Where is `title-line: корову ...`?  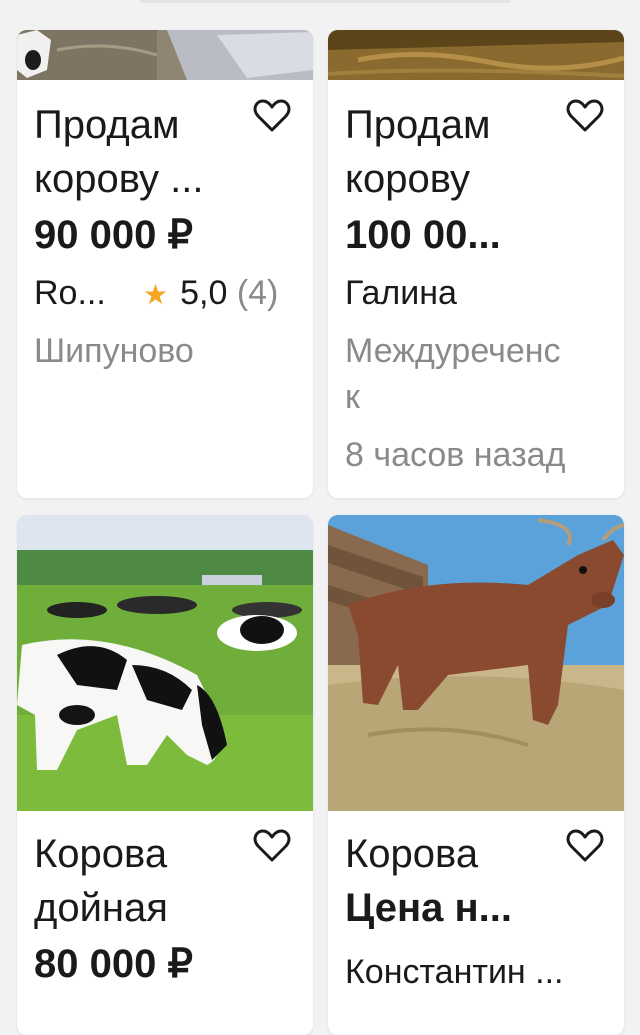
title-line: корову ... is located at coordinates (119, 179).